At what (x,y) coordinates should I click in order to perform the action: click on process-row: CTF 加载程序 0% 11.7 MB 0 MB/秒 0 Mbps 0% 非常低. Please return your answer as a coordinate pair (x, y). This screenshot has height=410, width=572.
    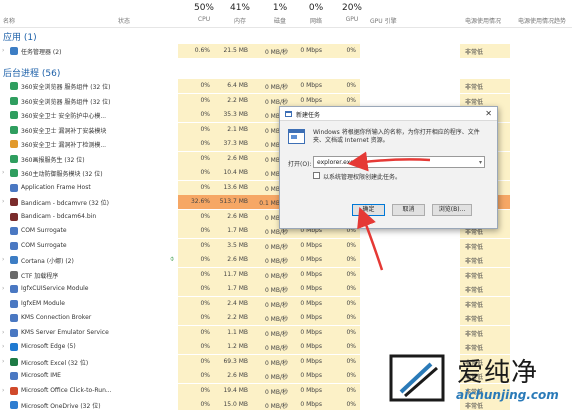
    Looking at the image, I should click on (286, 274).